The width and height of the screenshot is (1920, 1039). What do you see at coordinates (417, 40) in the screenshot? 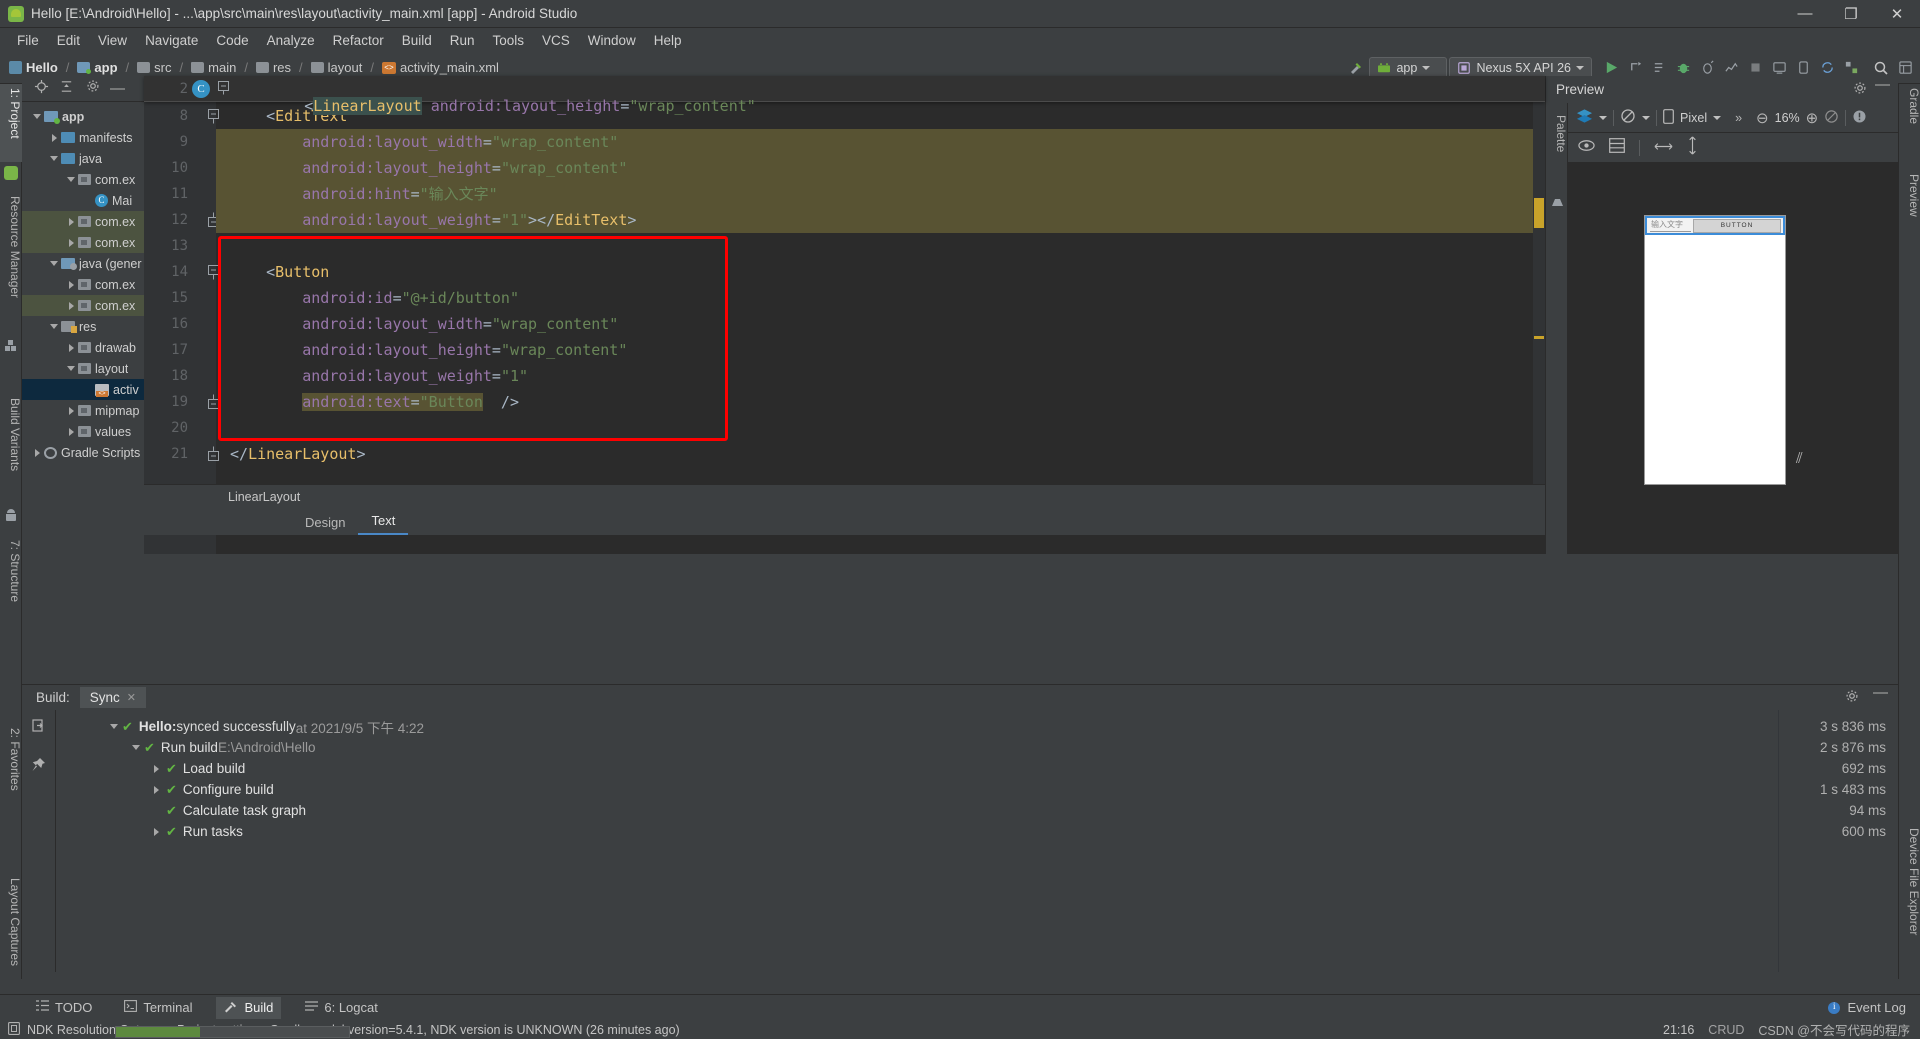
I see `menu-build: Build` at bounding box center [417, 40].